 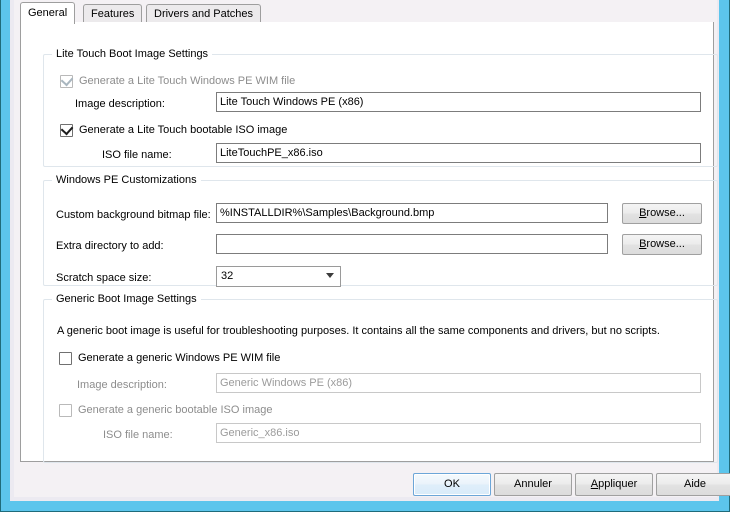 I want to click on tab-features: Features, so click(x=113, y=13).